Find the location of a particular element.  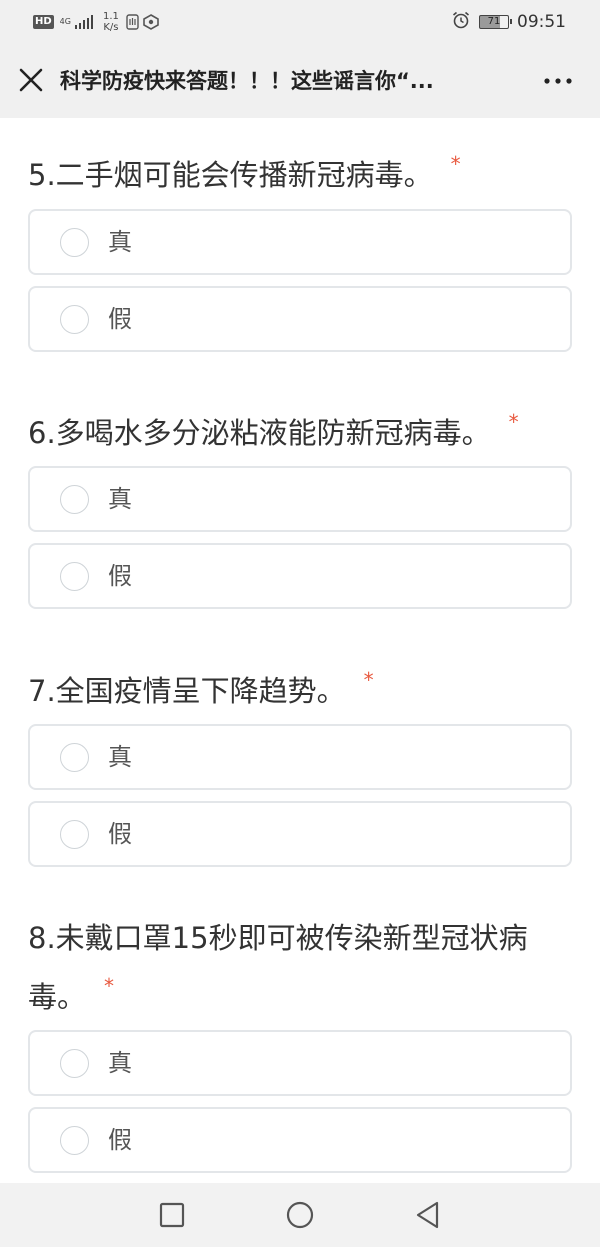

square-icon is located at coordinates (172, 1215).